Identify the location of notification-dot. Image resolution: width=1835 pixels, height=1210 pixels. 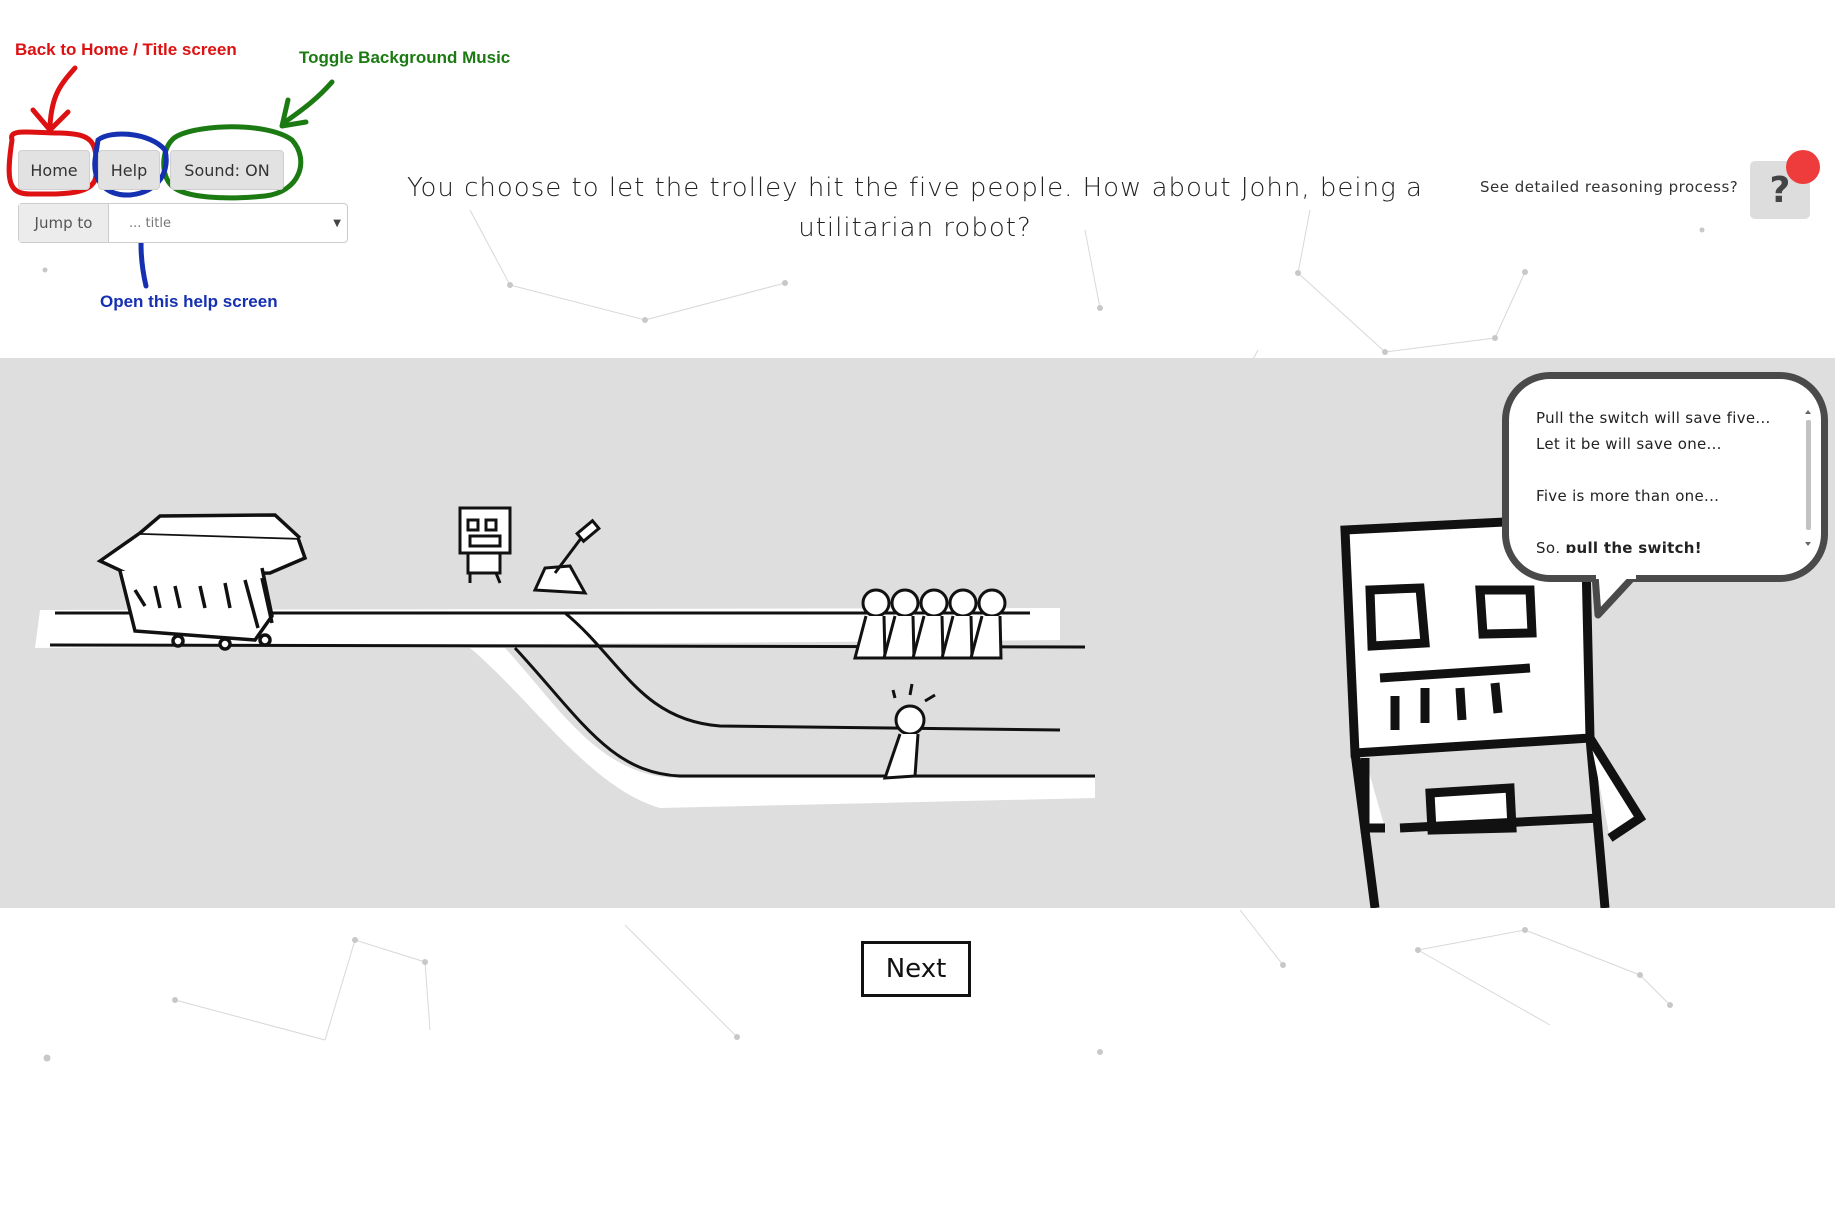
(1803, 167).